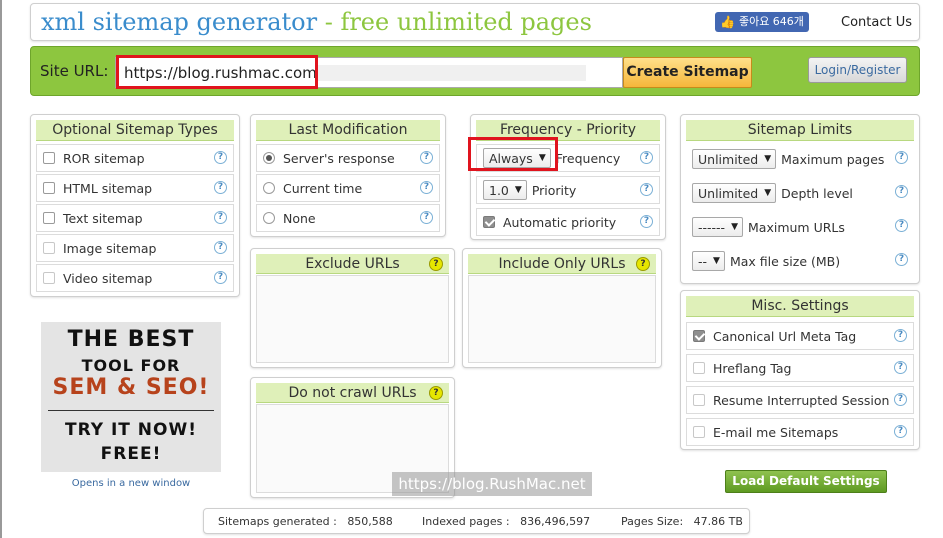  I want to click on option-label: HTML sitemap, so click(108, 188).